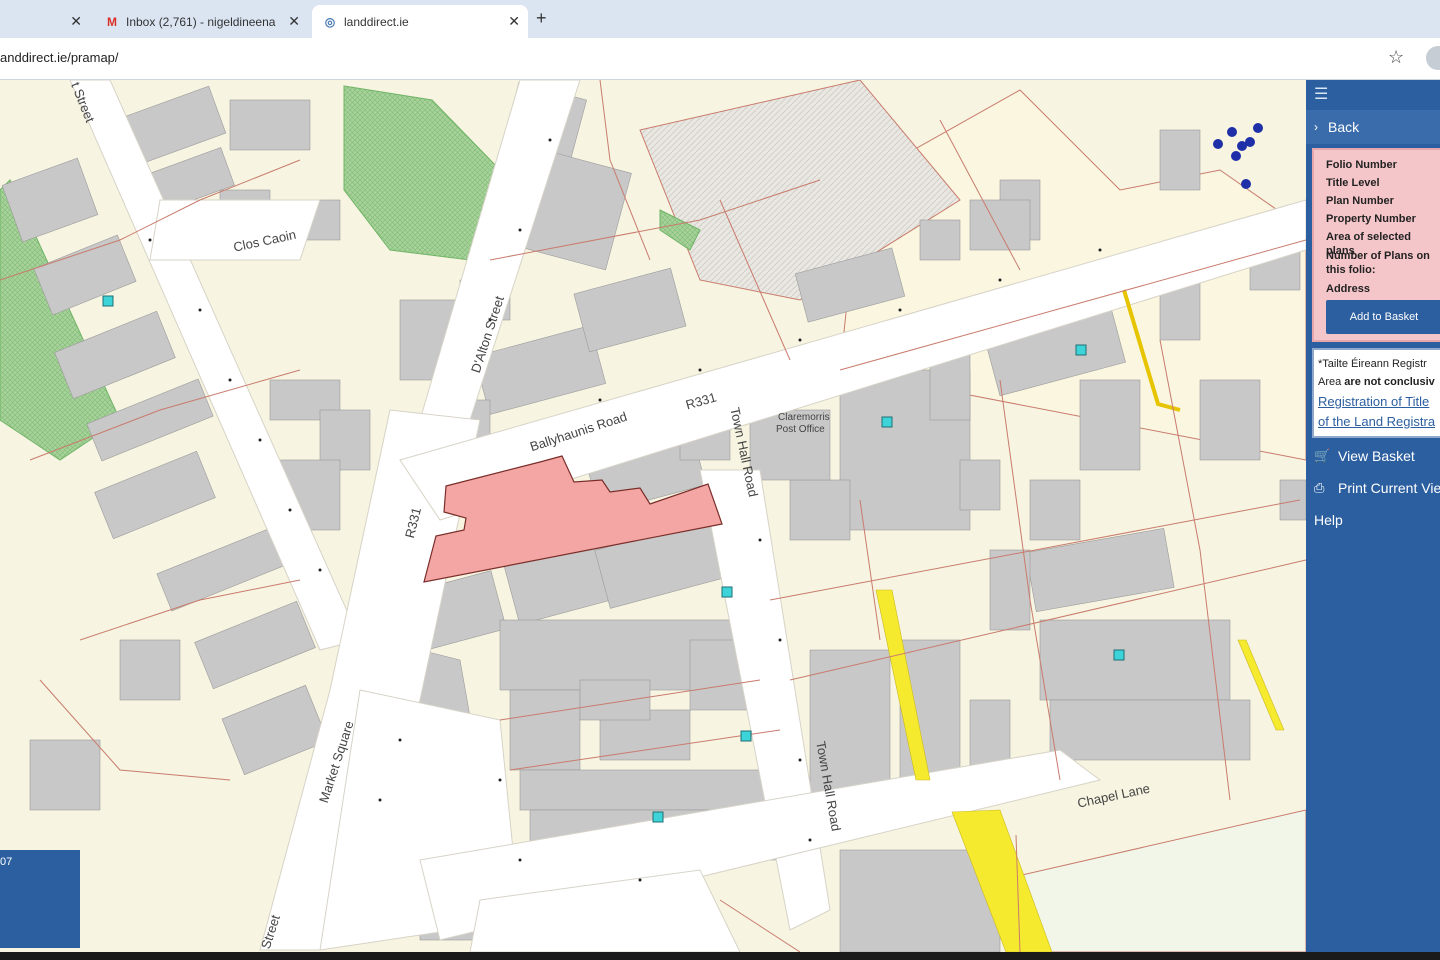 The width and height of the screenshot is (1440, 960). What do you see at coordinates (1353, 183) in the screenshot?
I see `info-label: Title Level` at bounding box center [1353, 183].